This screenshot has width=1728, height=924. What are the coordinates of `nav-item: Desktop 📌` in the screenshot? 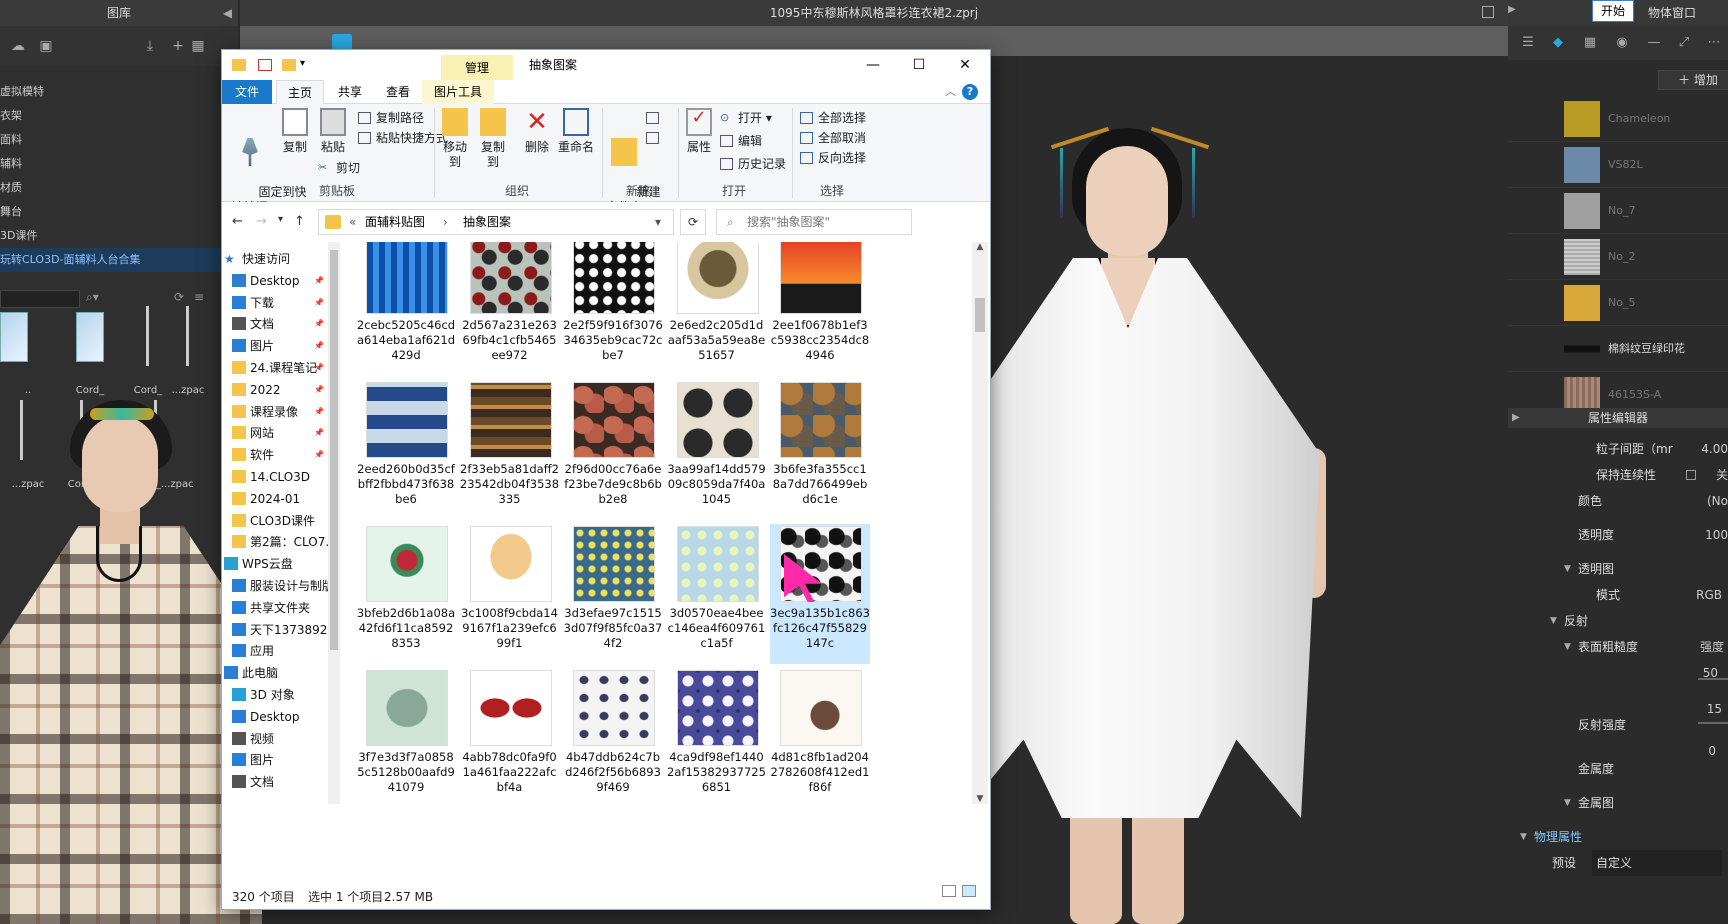 It's located at (281, 281).